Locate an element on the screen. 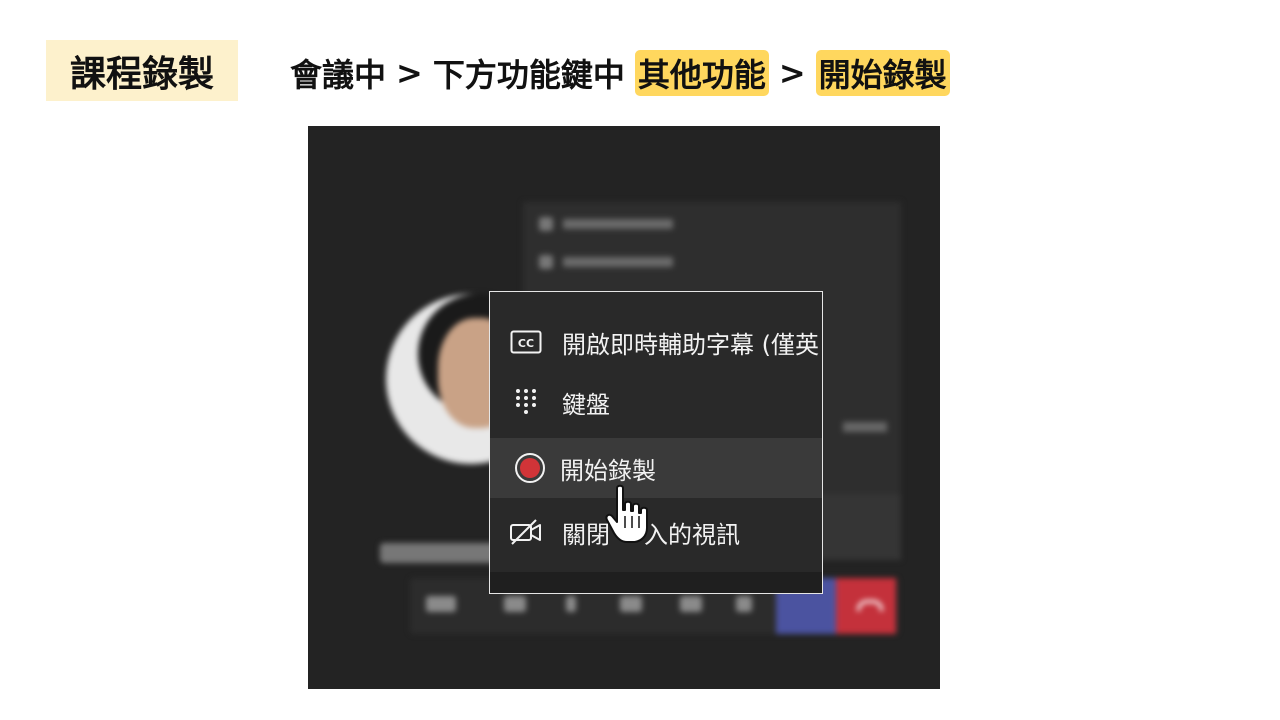 The height and width of the screenshot is (720, 1280). menu-item-start-recording: 開始錄製 is located at coordinates (656, 468).